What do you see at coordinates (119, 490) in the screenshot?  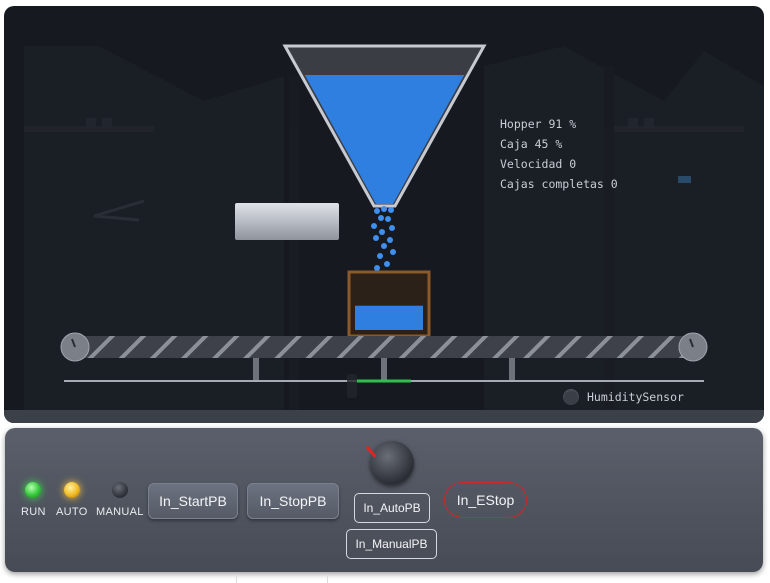 I see `manual-indicator-icon` at bounding box center [119, 490].